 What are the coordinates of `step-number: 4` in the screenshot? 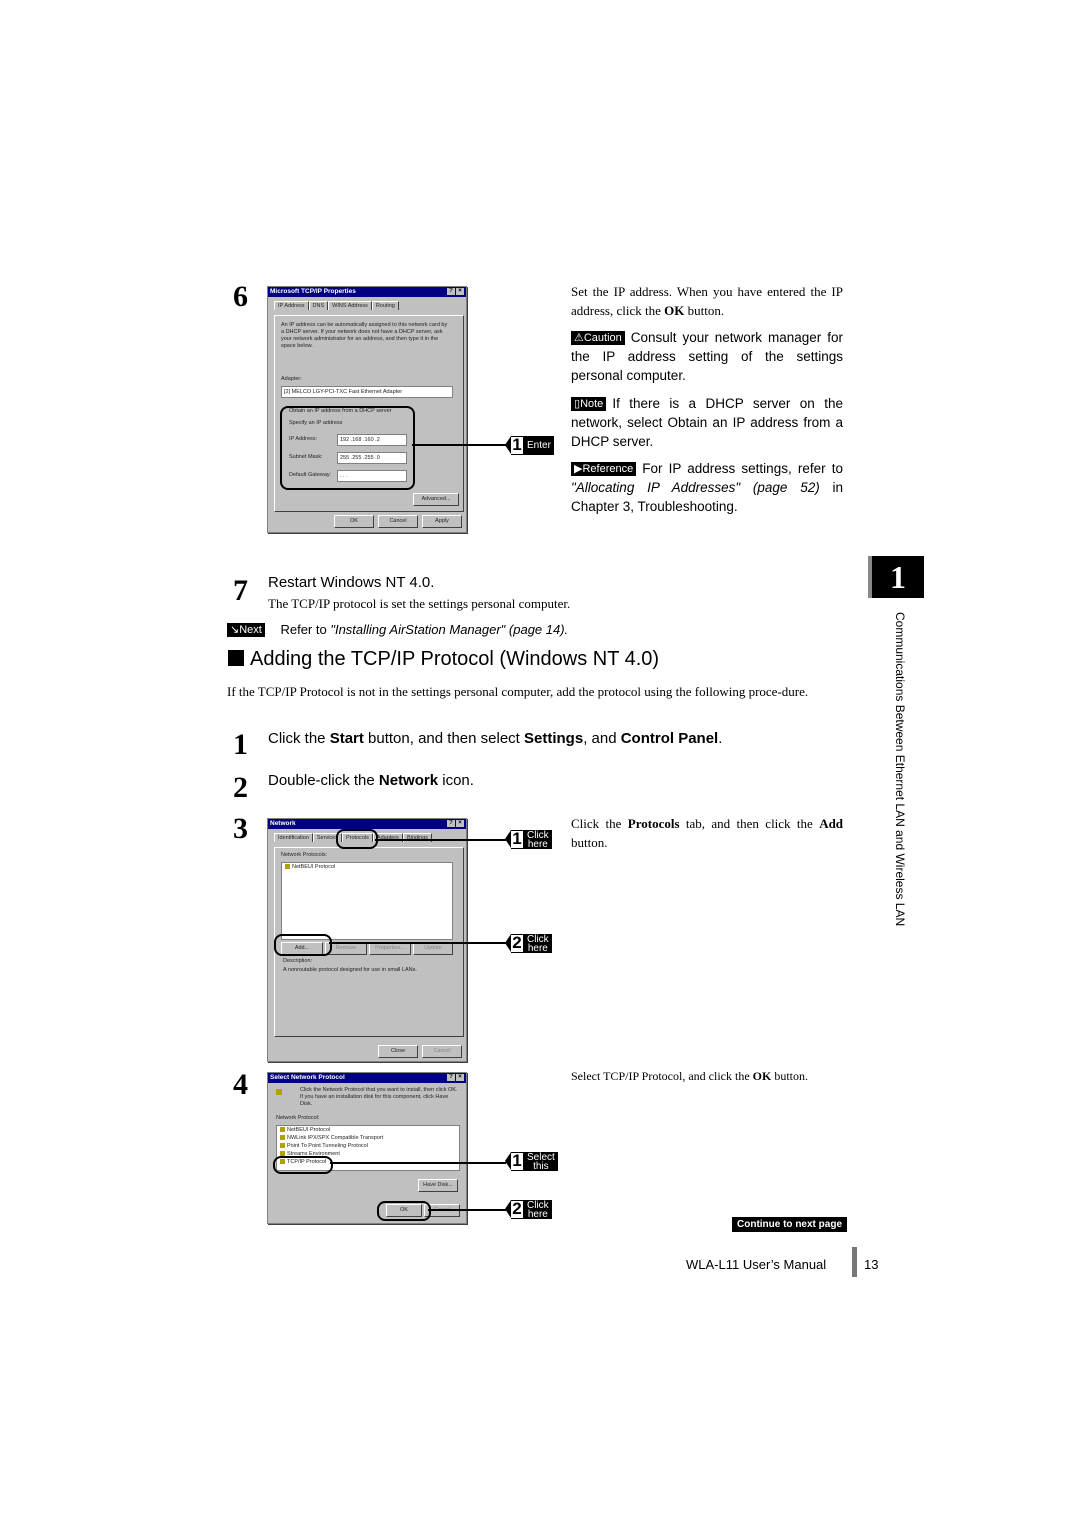 It's located at (240, 1084).